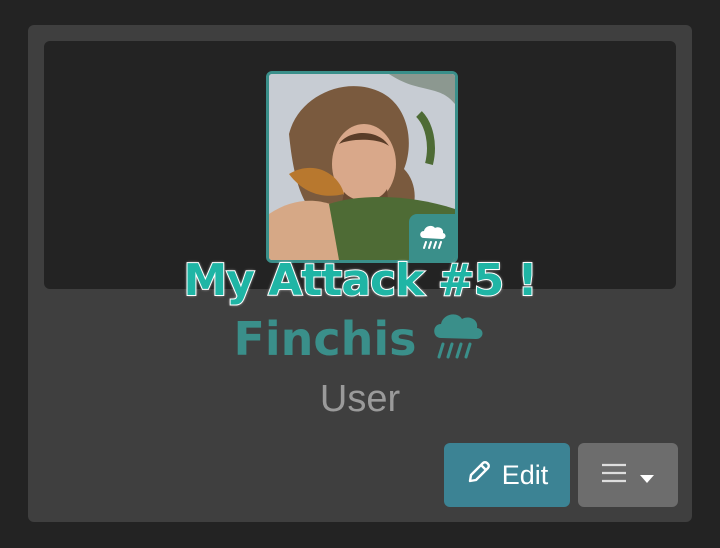 The image size is (720, 548). I want to click on username-row: Finchis, so click(360, 338).